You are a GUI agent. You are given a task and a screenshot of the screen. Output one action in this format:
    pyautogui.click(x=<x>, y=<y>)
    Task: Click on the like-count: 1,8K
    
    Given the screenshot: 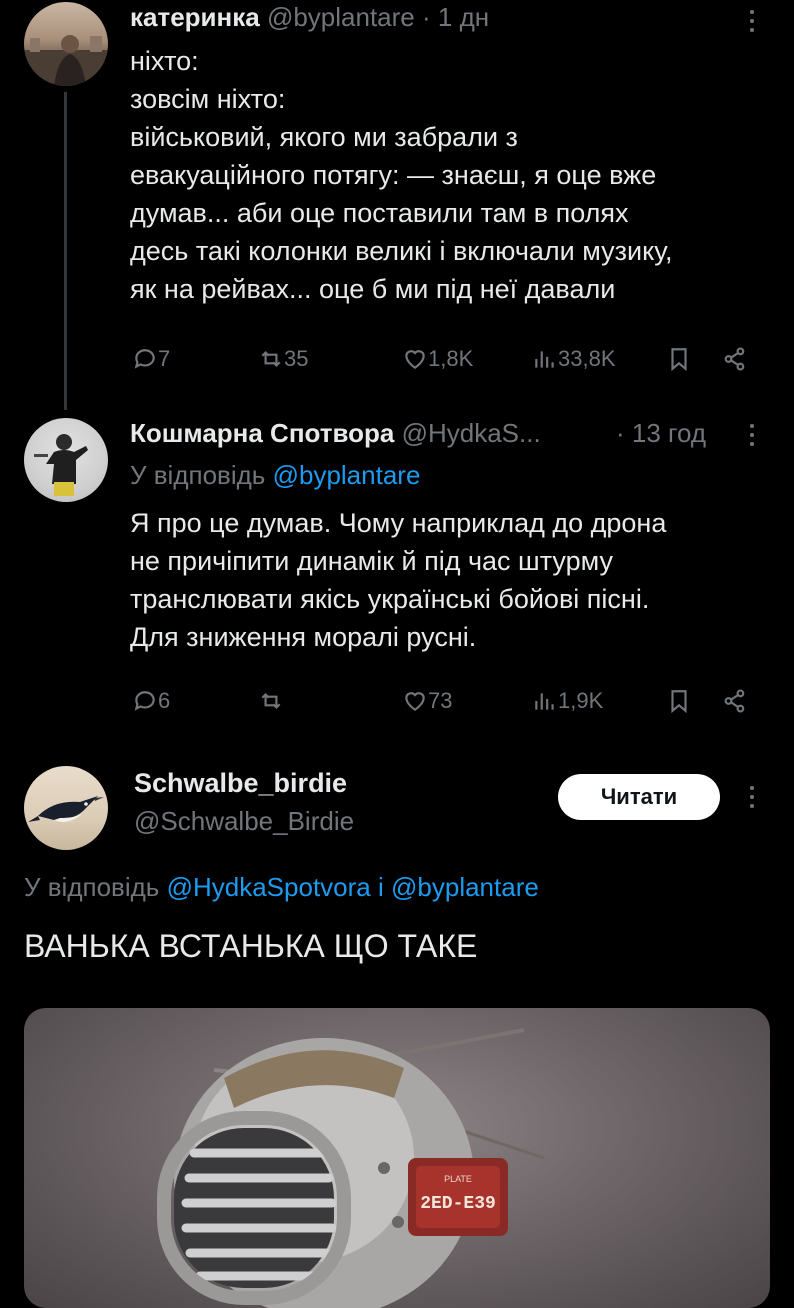 What is the action you would take?
    pyautogui.click(x=451, y=358)
    